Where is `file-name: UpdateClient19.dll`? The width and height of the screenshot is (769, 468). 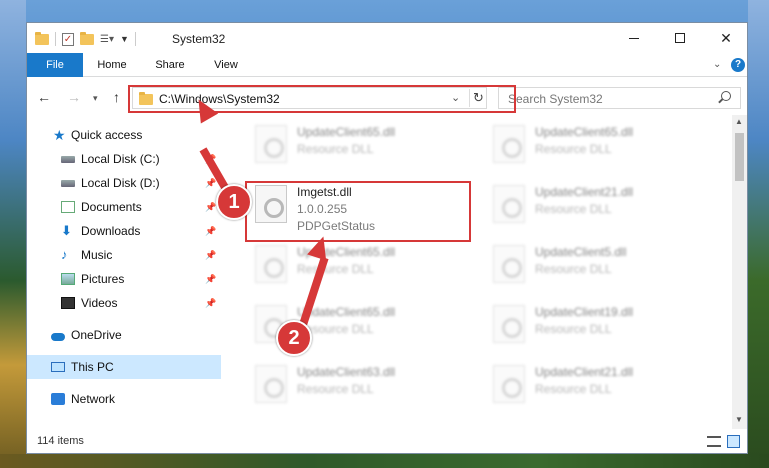
file-name: UpdateClient19.dll is located at coordinates (584, 312).